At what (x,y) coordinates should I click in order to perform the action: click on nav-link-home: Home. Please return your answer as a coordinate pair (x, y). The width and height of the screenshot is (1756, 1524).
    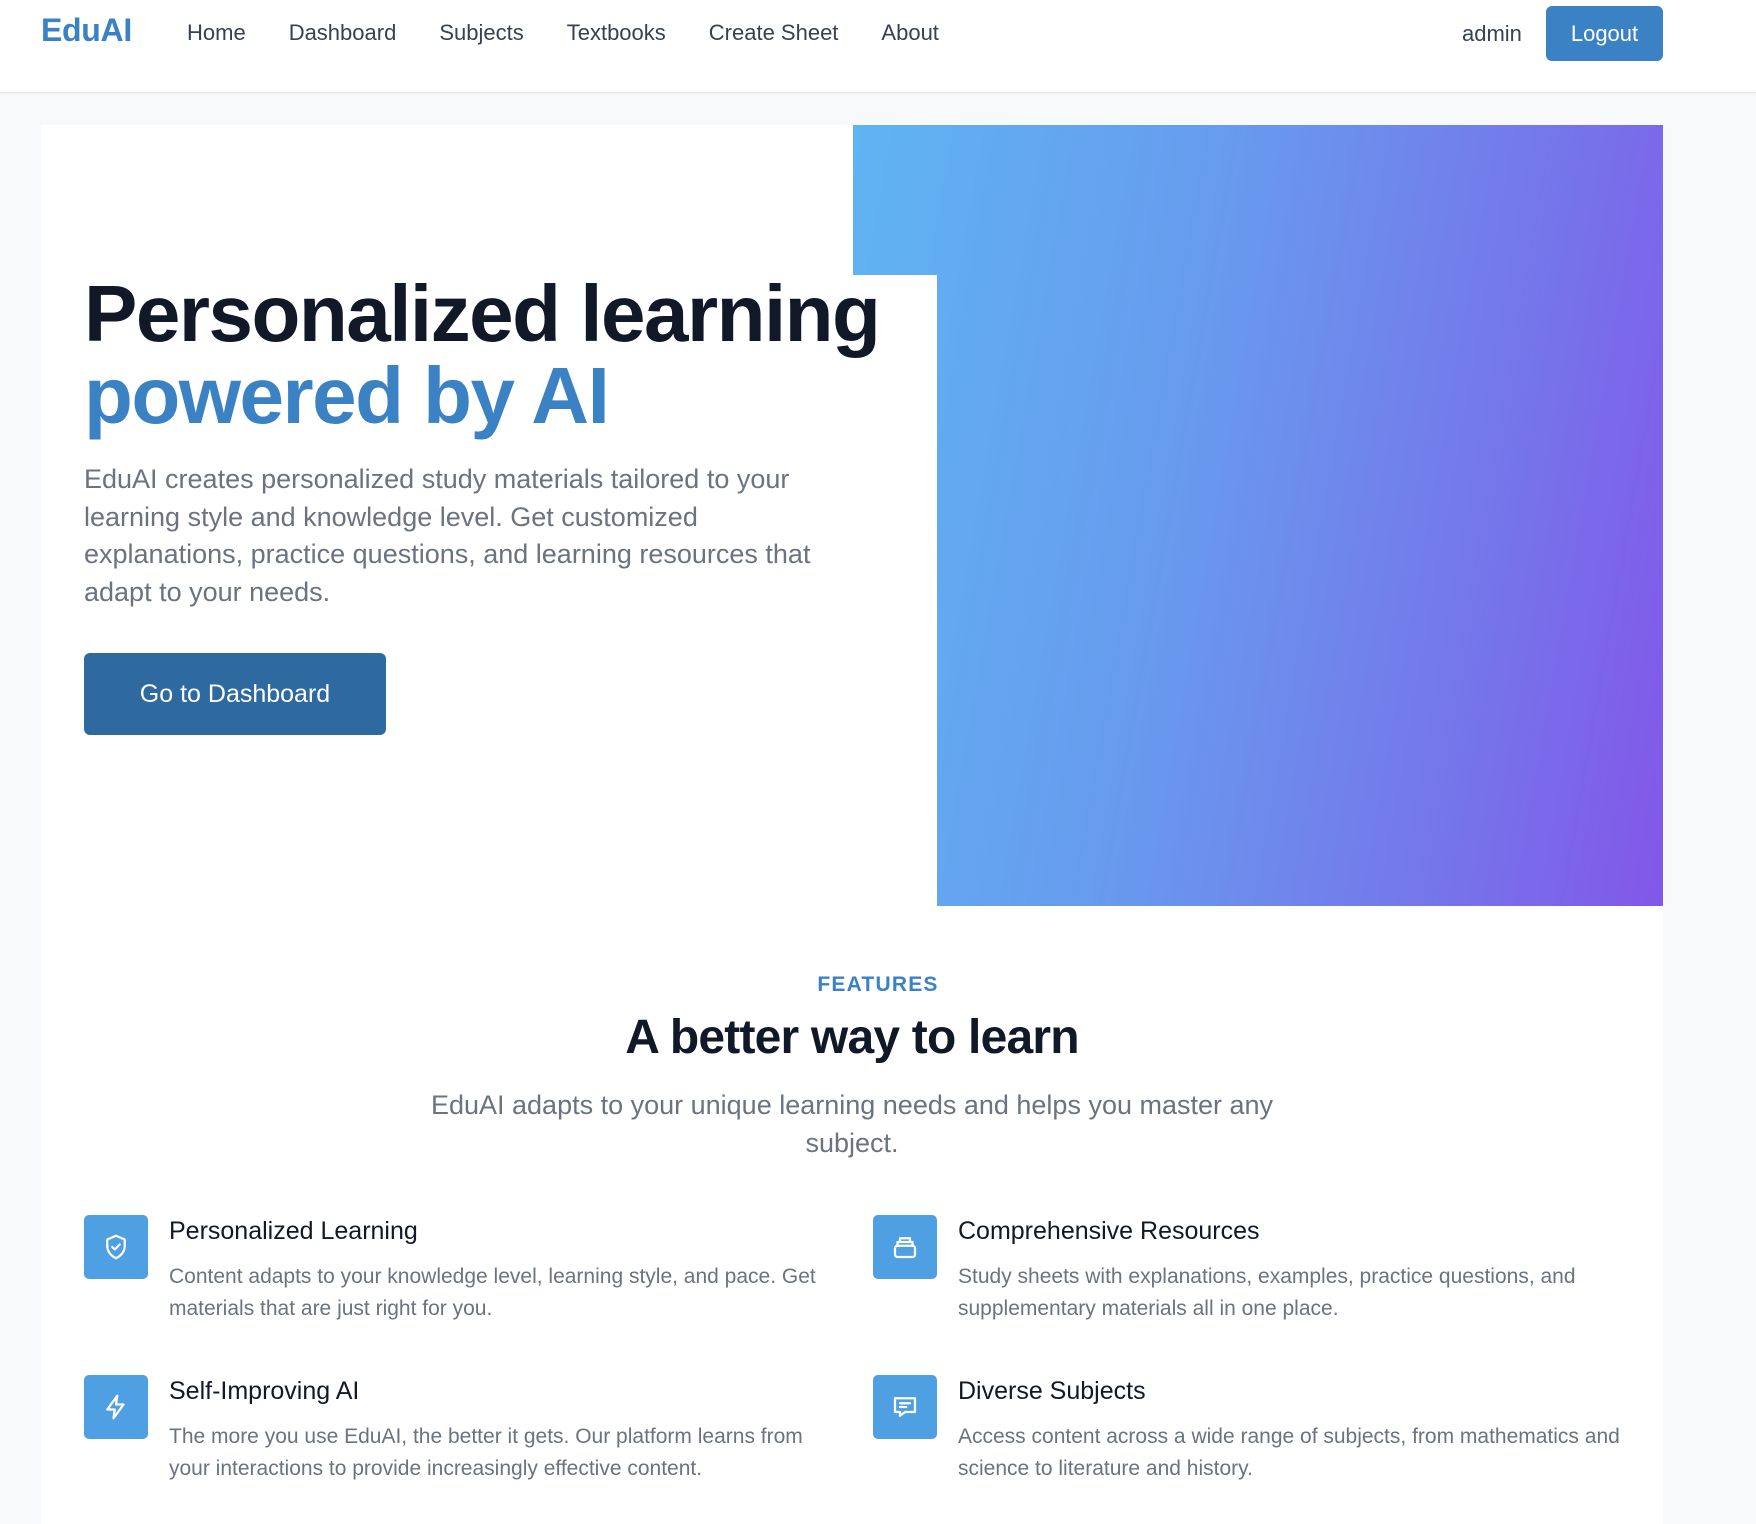
    Looking at the image, I should click on (216, 33).